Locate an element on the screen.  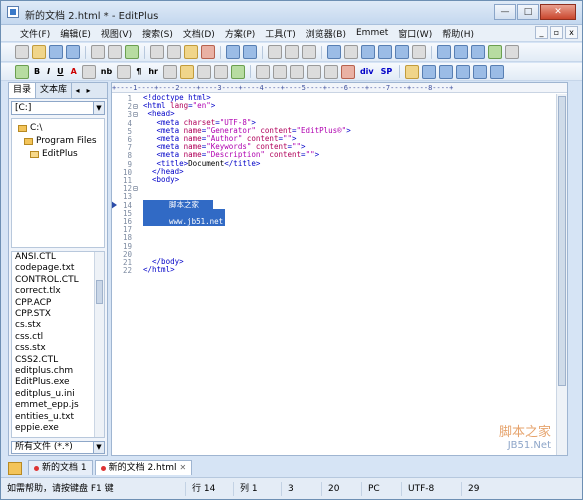
pre-icon is located at coordinates (313, 71).